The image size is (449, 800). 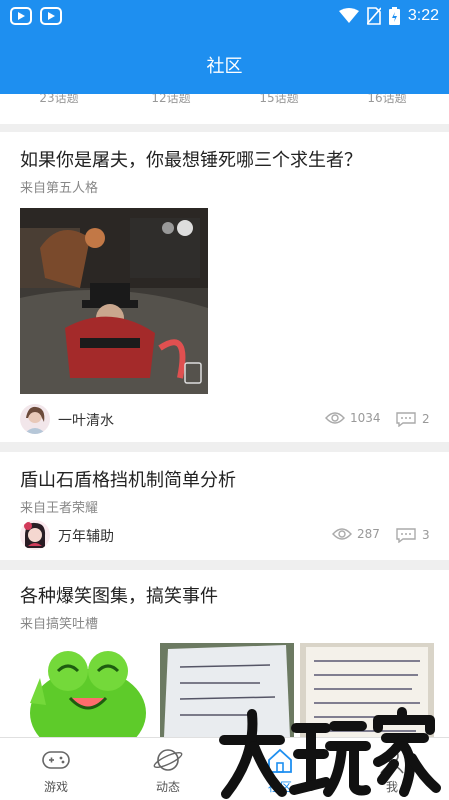 I want to click on page-title: 社区, so click(x=224, y=66).